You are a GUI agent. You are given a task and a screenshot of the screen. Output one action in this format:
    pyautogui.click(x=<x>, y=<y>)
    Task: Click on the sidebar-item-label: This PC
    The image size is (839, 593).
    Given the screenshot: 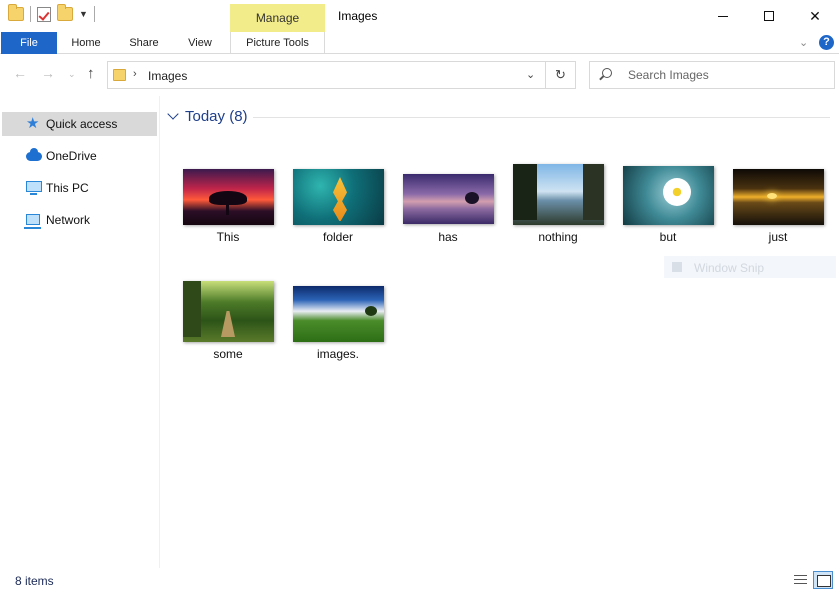 What is the action you would take?
    pyautogui.click(x=67, y=188)
    